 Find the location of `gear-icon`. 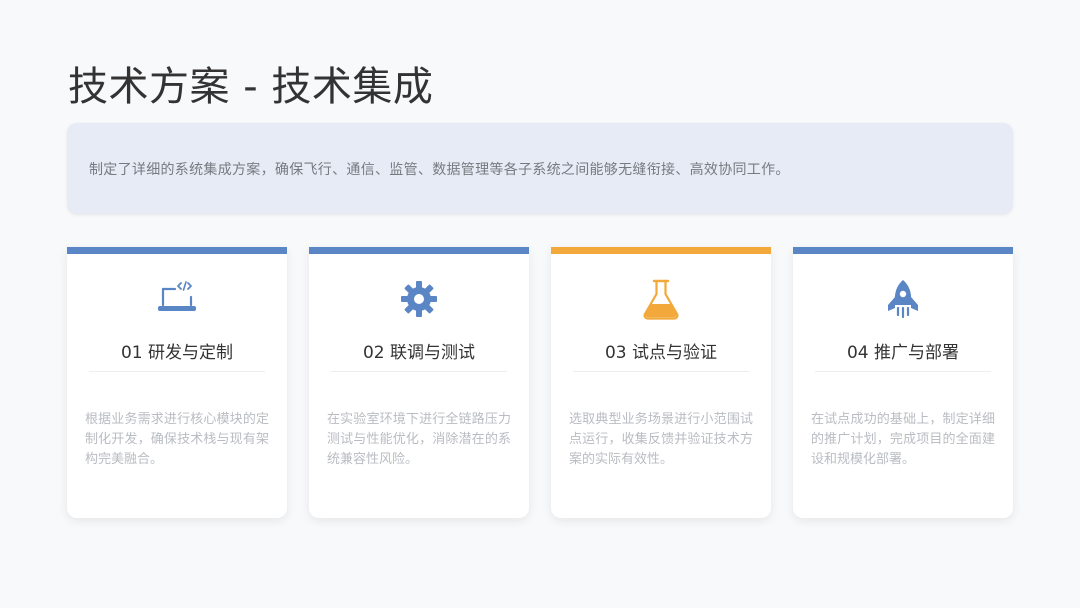

gear-icon is located at coordinates (419, 299).